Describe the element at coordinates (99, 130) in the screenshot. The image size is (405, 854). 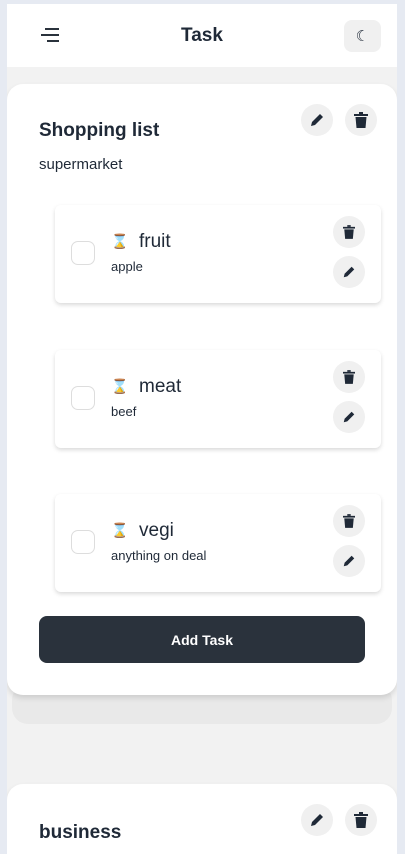
I see `list-title: Shopping list` at that location.